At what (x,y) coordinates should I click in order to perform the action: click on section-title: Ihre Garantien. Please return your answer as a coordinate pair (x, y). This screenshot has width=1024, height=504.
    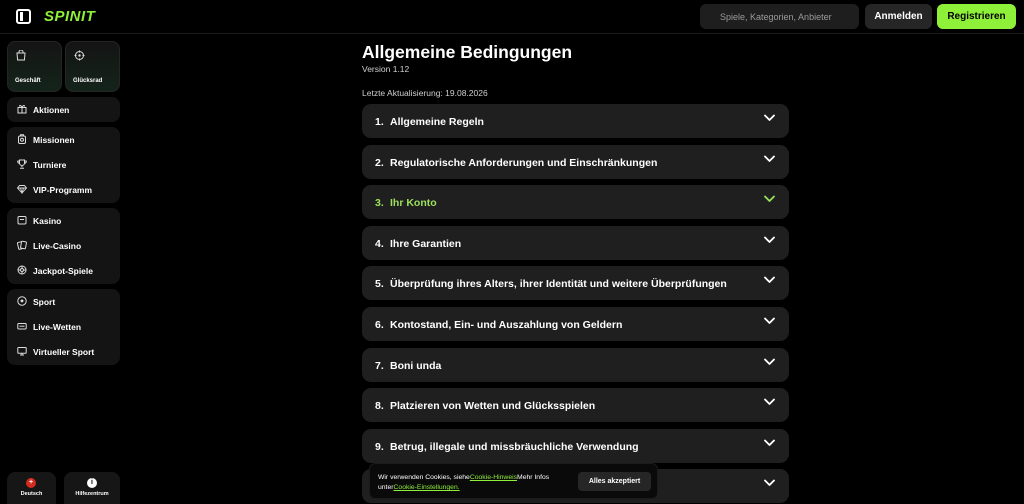
    Looking at the image, I should click on (426, 244).